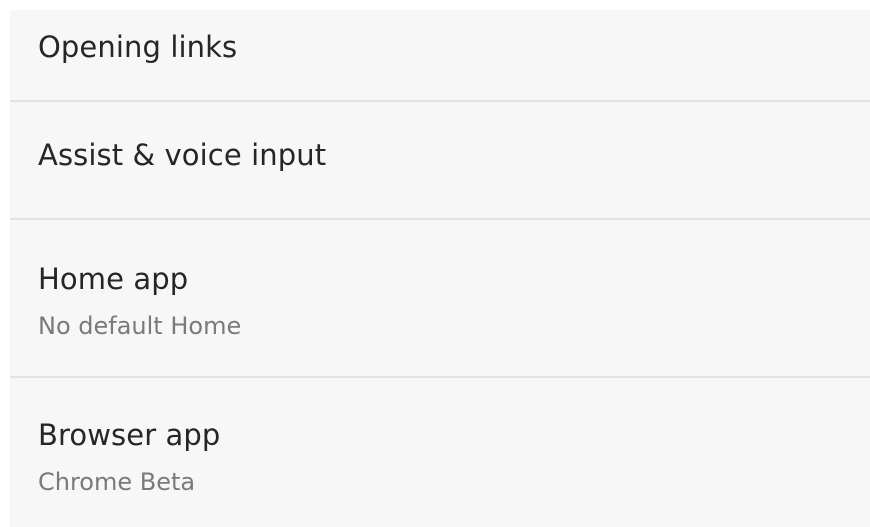 The image size is (870, 527). I want to click on settings-item-title: Assist & voice input, so click(182, 155).